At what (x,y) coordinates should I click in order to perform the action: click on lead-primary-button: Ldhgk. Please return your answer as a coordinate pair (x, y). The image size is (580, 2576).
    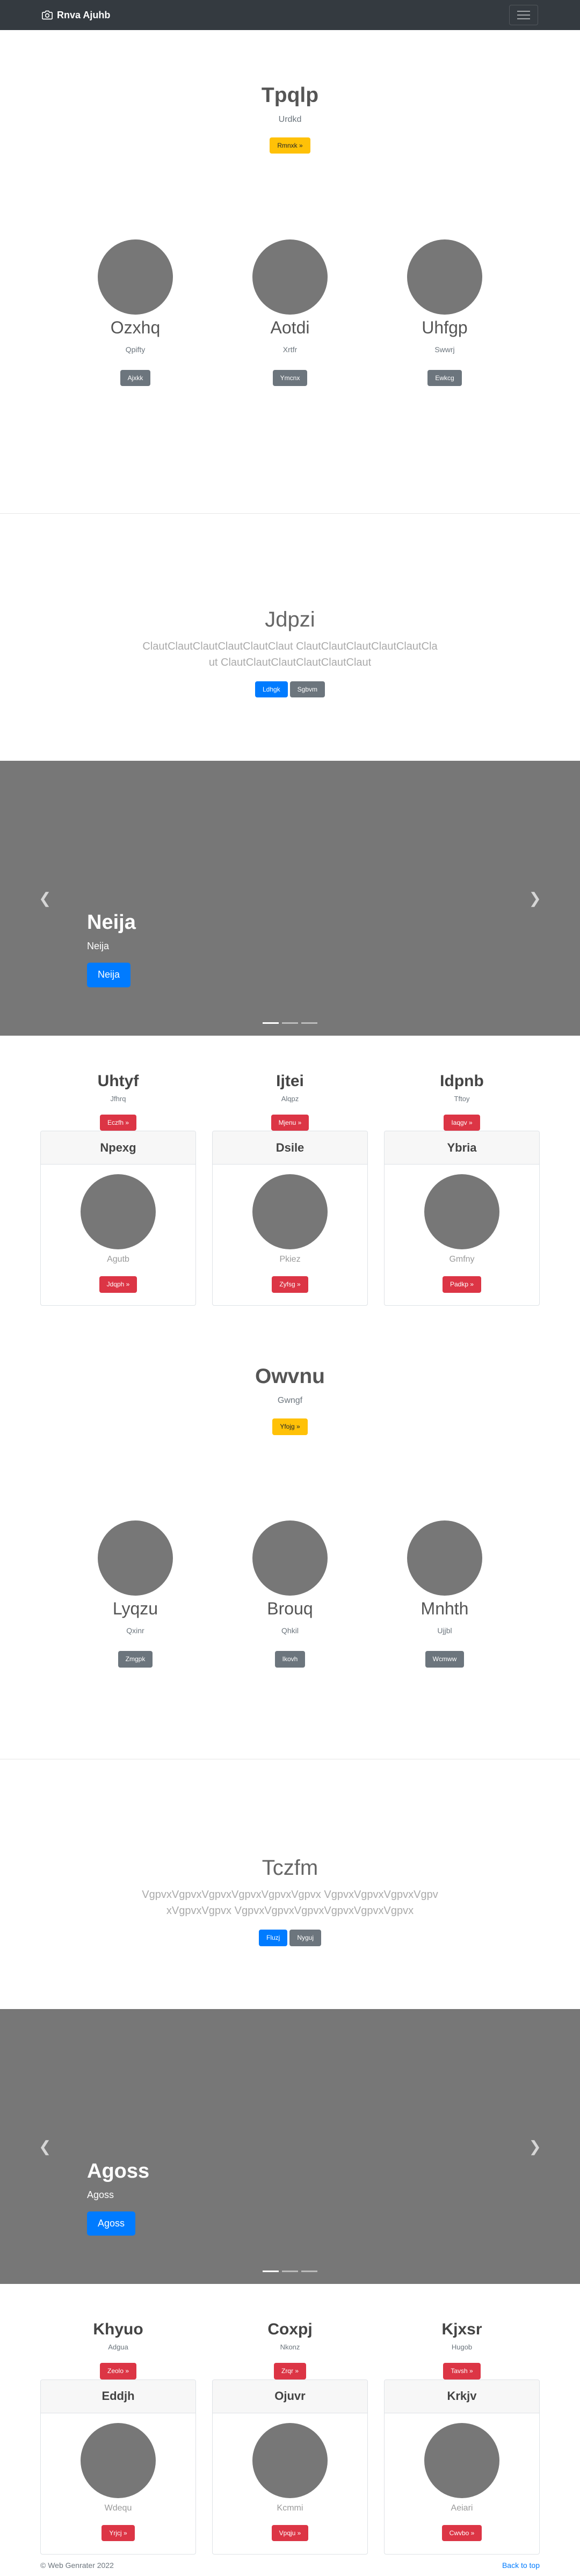
    Looking at the image, I should click on (272, 689).